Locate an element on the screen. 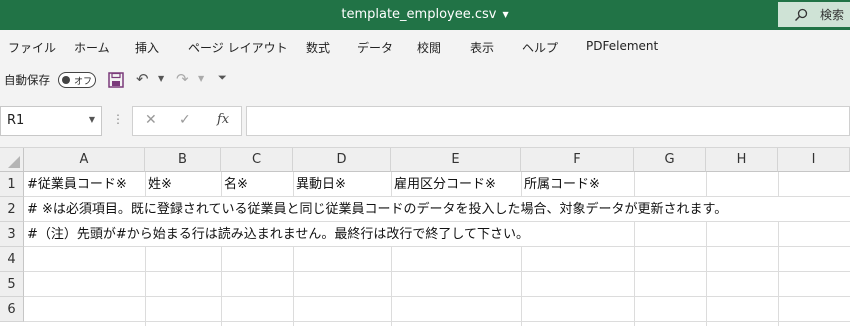 This screenshot has width=850, height=326. quick-access-toolbar: 自動保存 オフ ↶ ▼ ↷ ▼ ⏷ is located at coordinates (425, 80).